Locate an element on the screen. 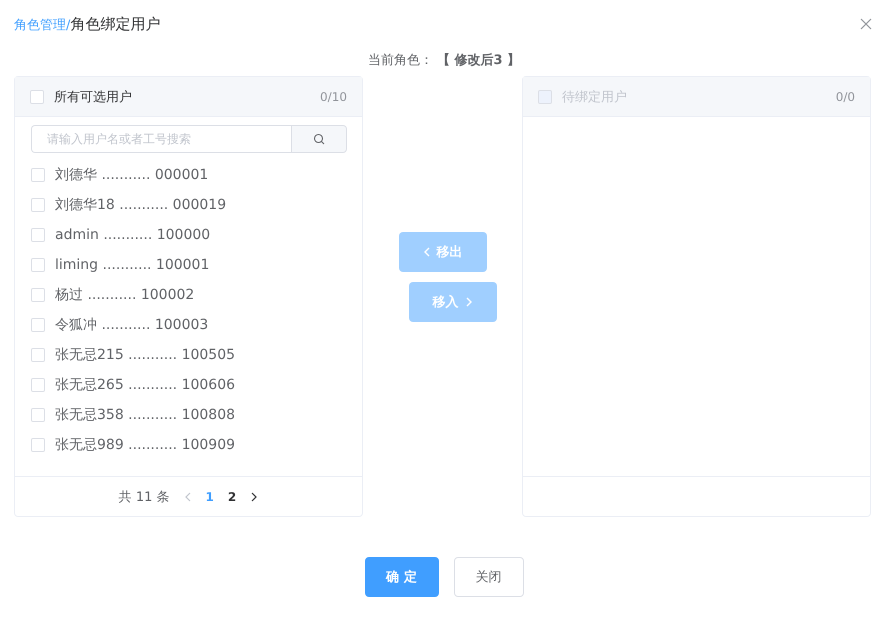 The width and height of the screenshot is (888, 620). search-field: 请输入用户名或者工号搜索 is located at coordinates (161, 139).